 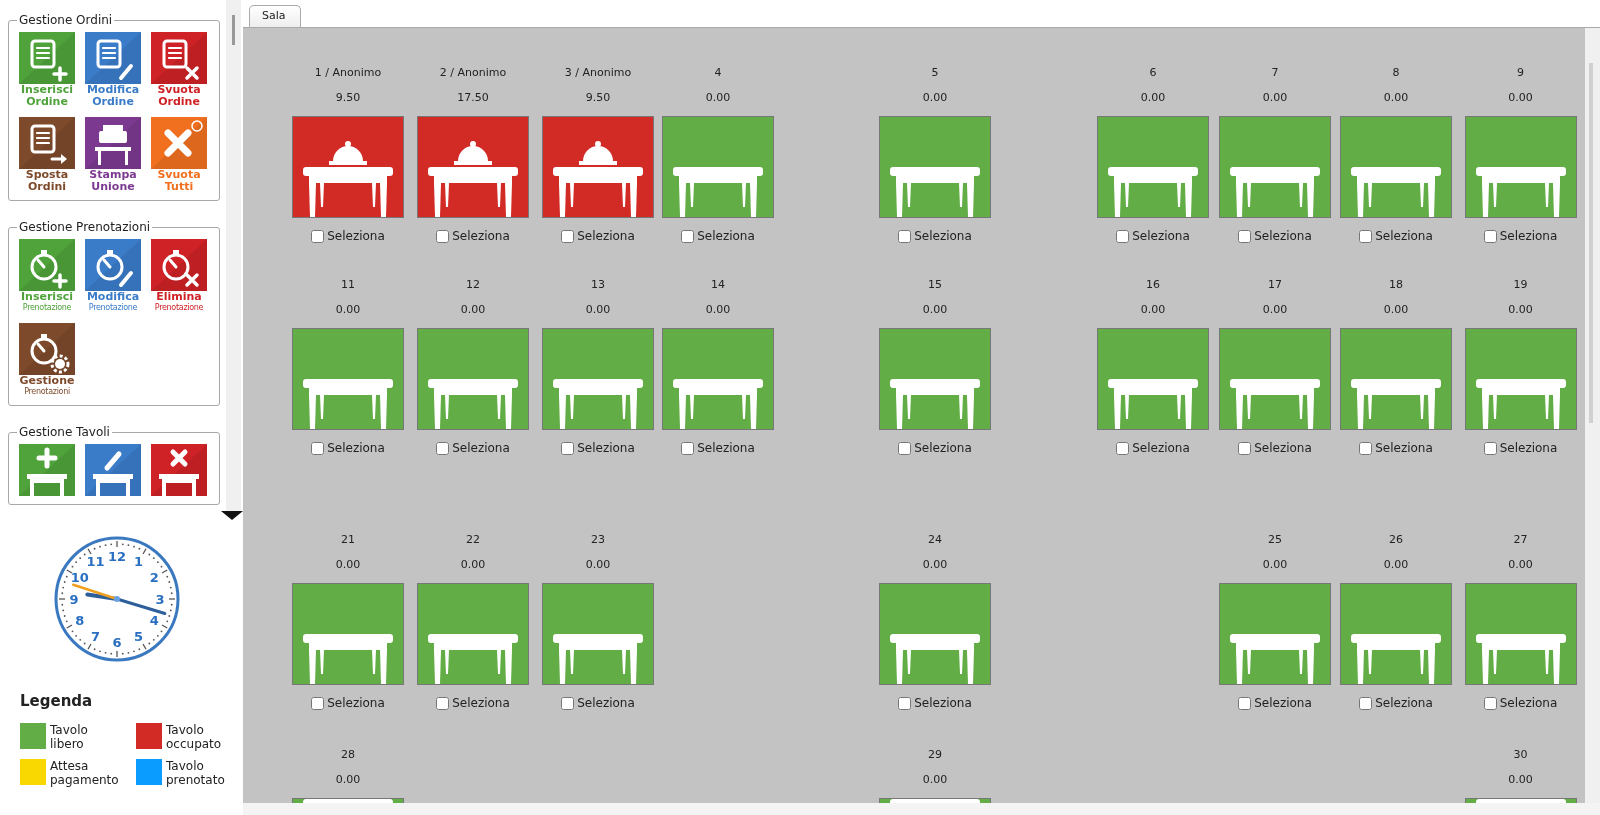 I want to click on action-button: Modifica Prenotazione, so click(x=113, y=276).